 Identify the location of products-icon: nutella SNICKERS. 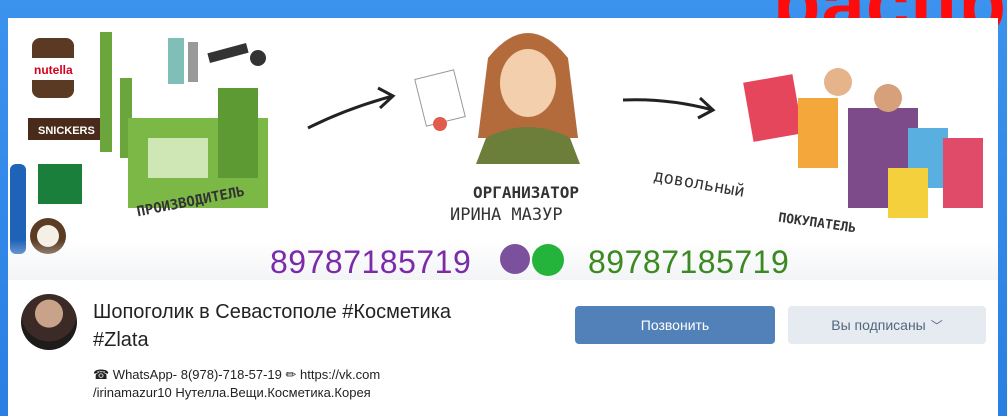
(55, 146).